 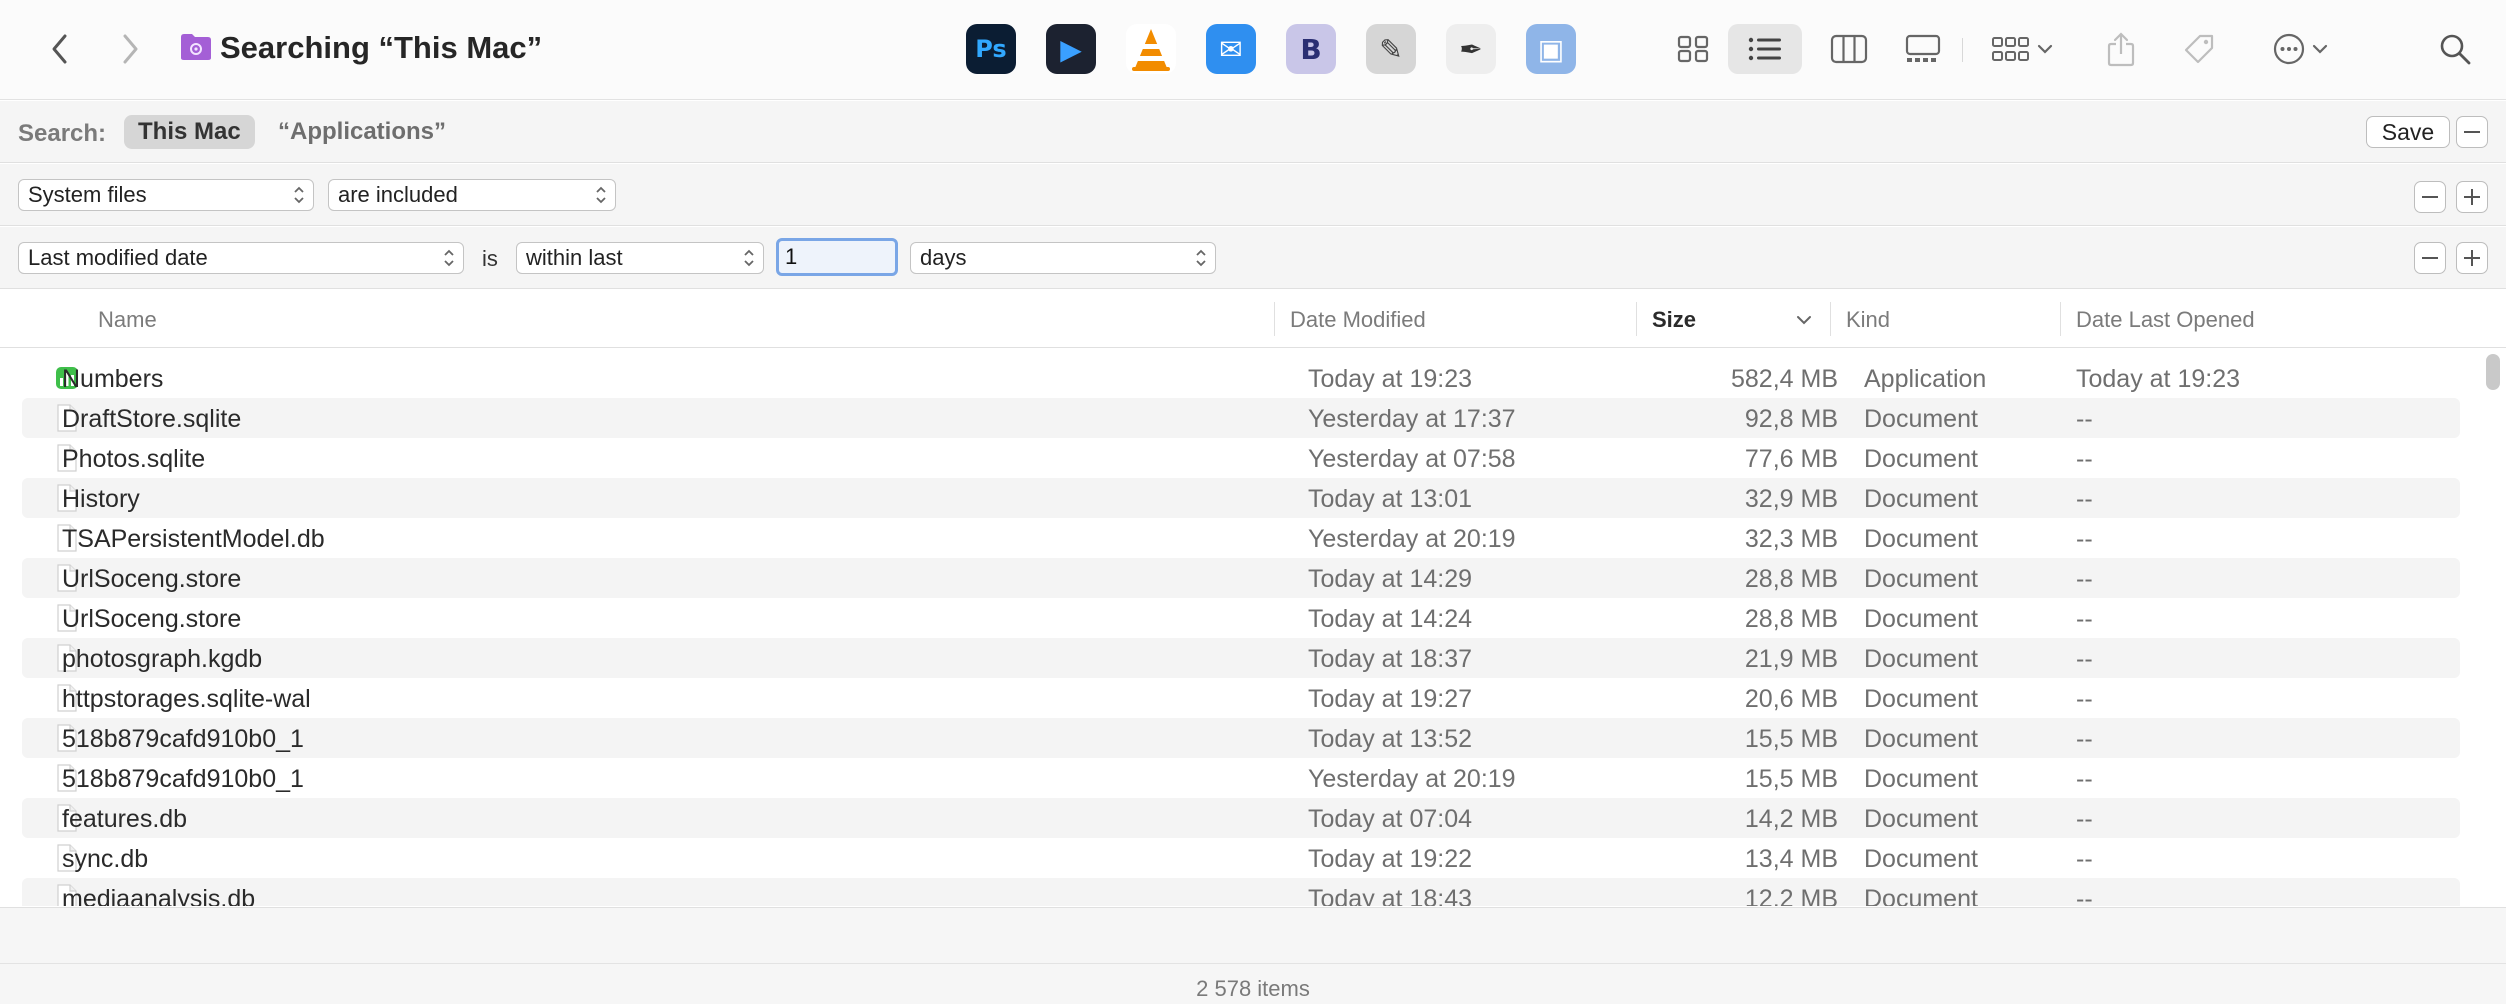 I want to click on operator-popup: within last, so click(x=640, y=258).